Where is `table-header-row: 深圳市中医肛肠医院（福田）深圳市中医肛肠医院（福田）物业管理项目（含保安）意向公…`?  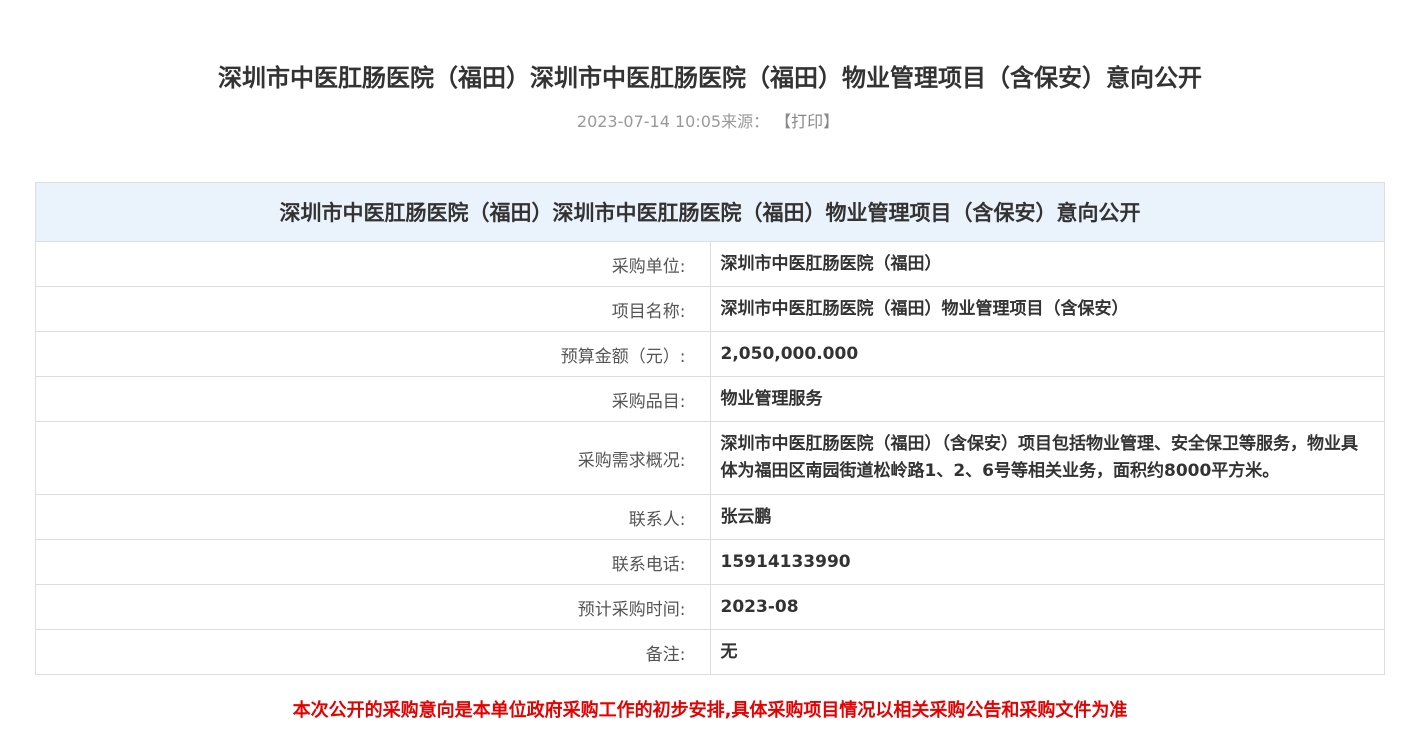
table-header-row: 深圳市中医肛肠医院（福田）深圳市中医肛肠医院（福田）物业管理项目（含保安）意向公… is located at coordinates (710, 212).